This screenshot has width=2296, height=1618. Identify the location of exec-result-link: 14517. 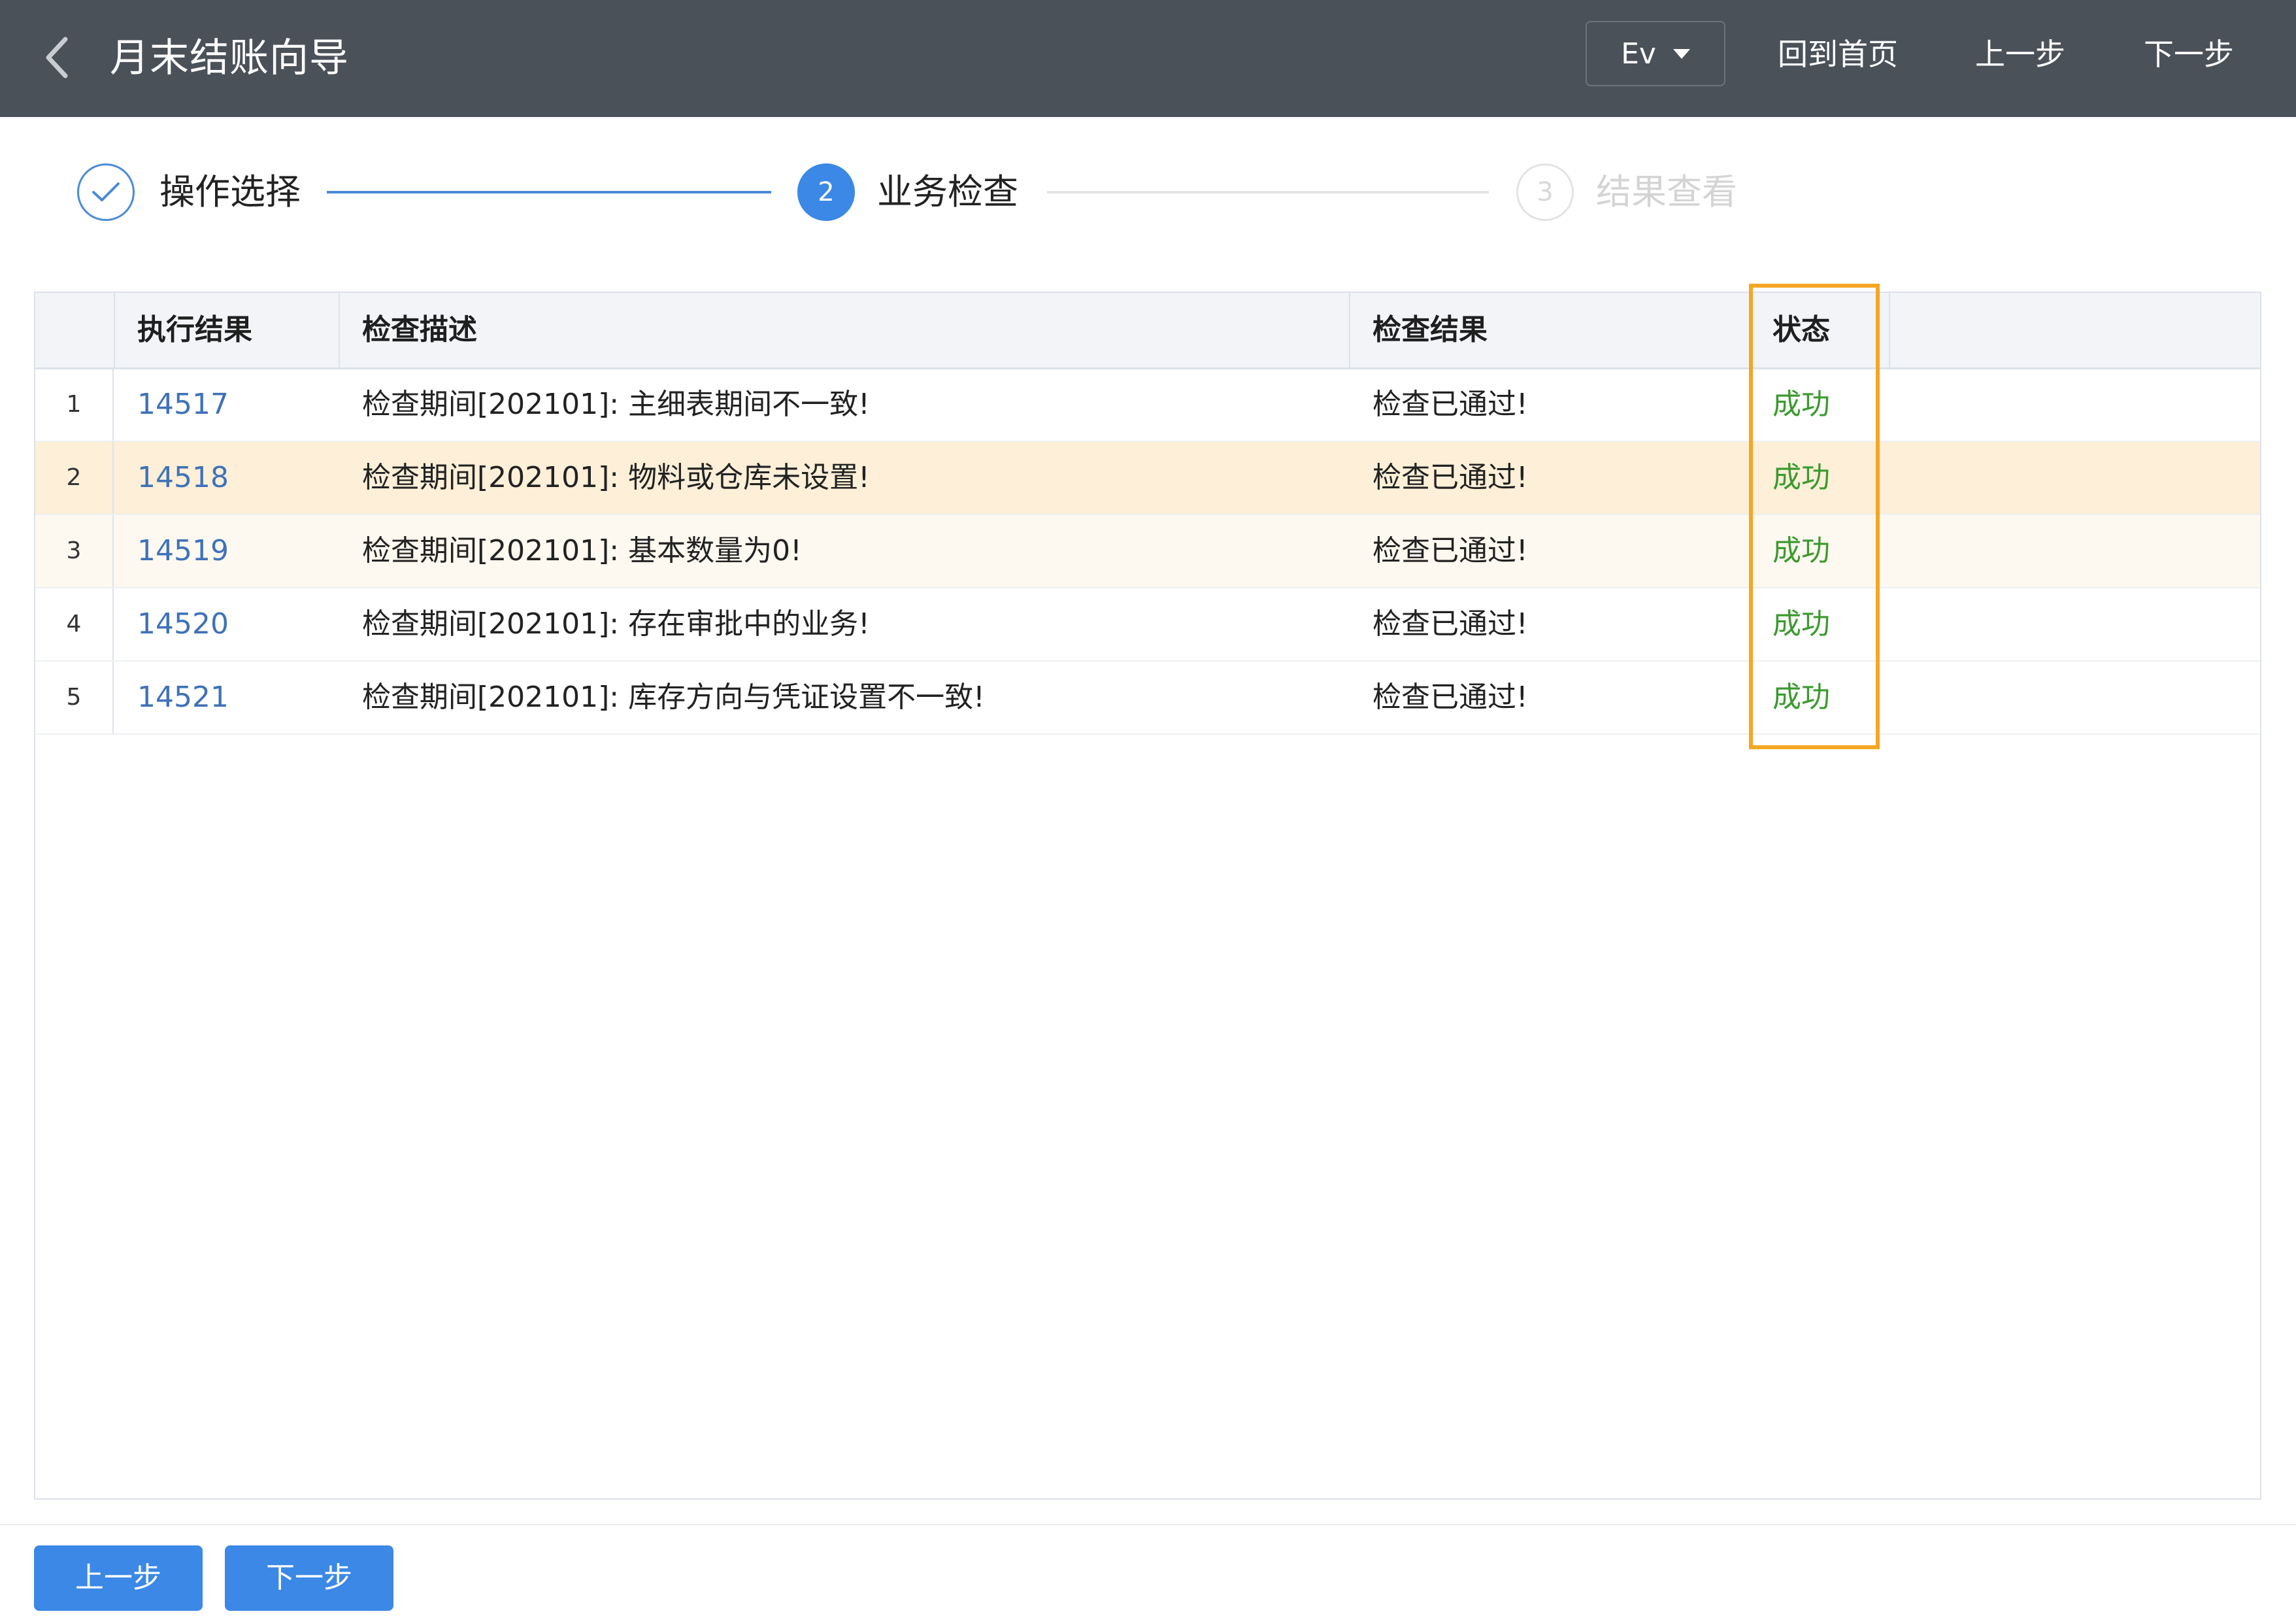
(183, 404).